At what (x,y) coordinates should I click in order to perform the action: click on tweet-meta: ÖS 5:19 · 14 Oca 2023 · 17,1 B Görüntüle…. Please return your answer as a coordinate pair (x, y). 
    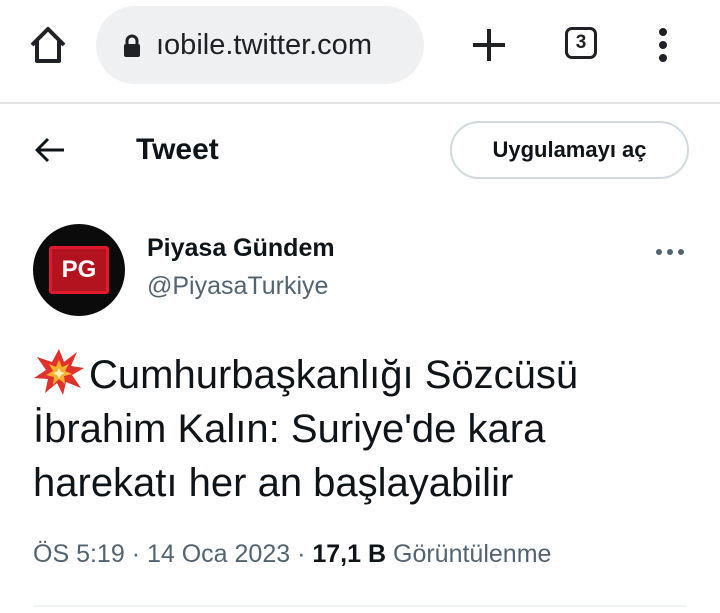
    Looking at the image, I should click on (292, 554).